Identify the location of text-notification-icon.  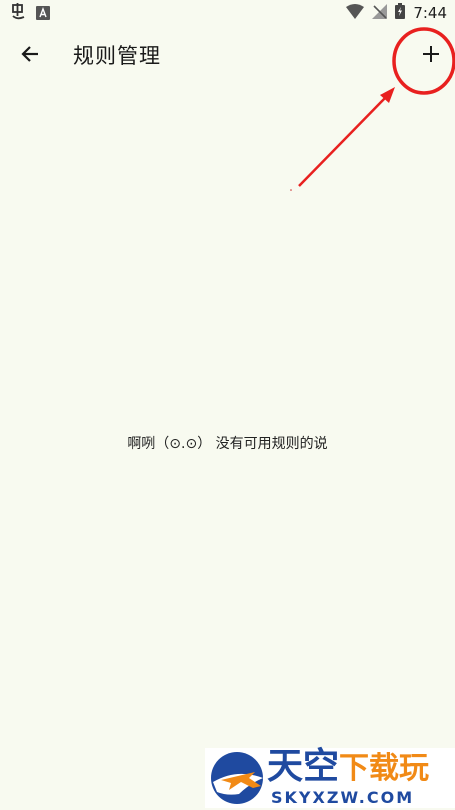
(43, 14).